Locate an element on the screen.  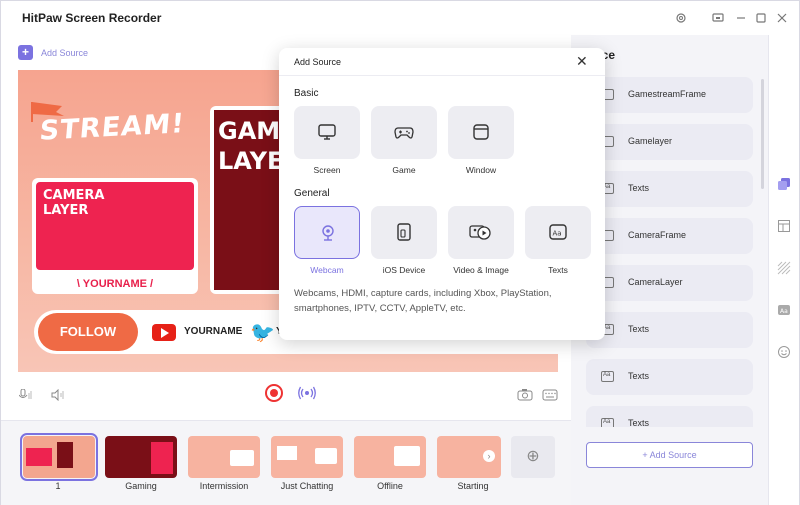
window-icon is located at coordinates (481, 132).